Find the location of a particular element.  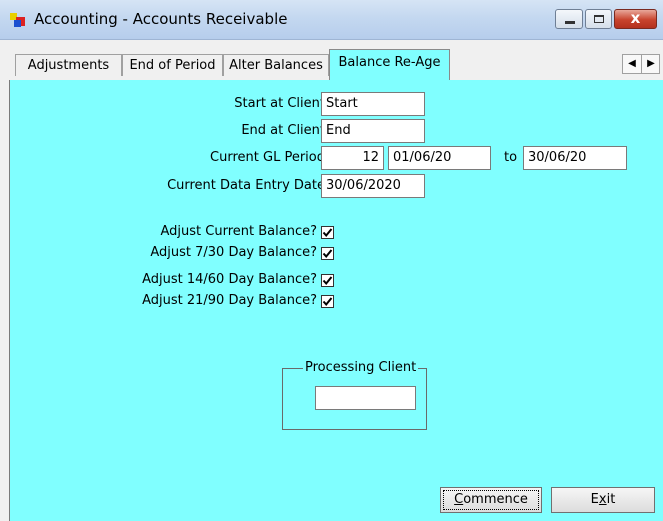

gl-period-input: 12 is located at coordinates (352, 158).